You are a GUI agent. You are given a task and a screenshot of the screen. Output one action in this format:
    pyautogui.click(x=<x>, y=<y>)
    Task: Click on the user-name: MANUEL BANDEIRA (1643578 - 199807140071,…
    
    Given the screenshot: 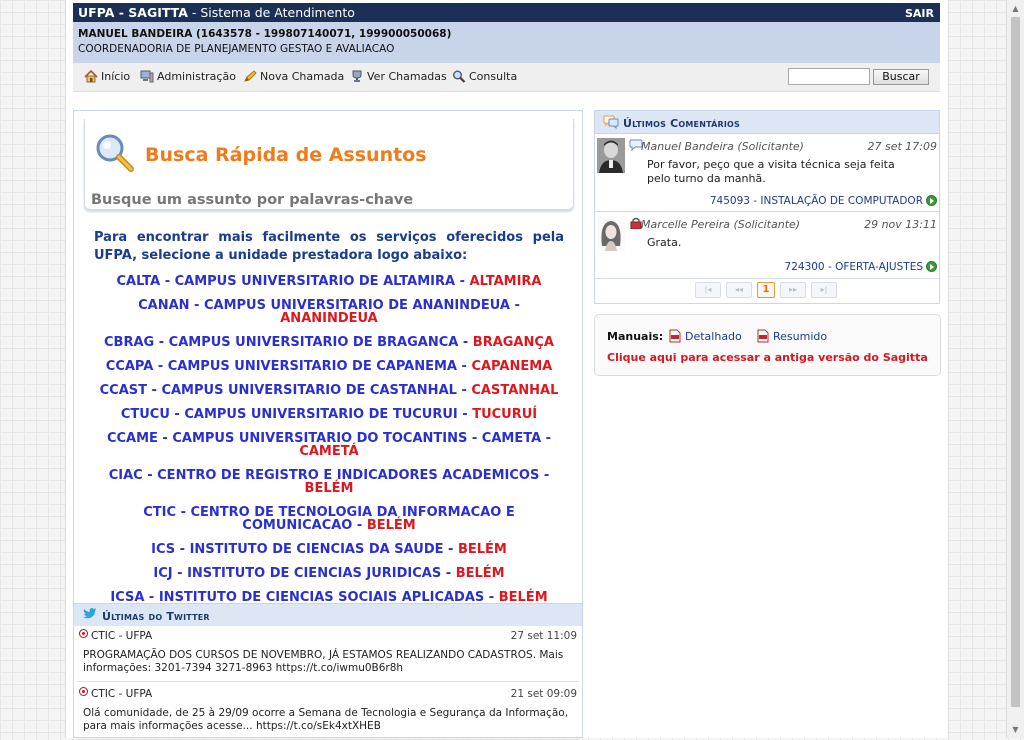 What is the action you would take?
    pyautogui.click(x=265, y=34)
    